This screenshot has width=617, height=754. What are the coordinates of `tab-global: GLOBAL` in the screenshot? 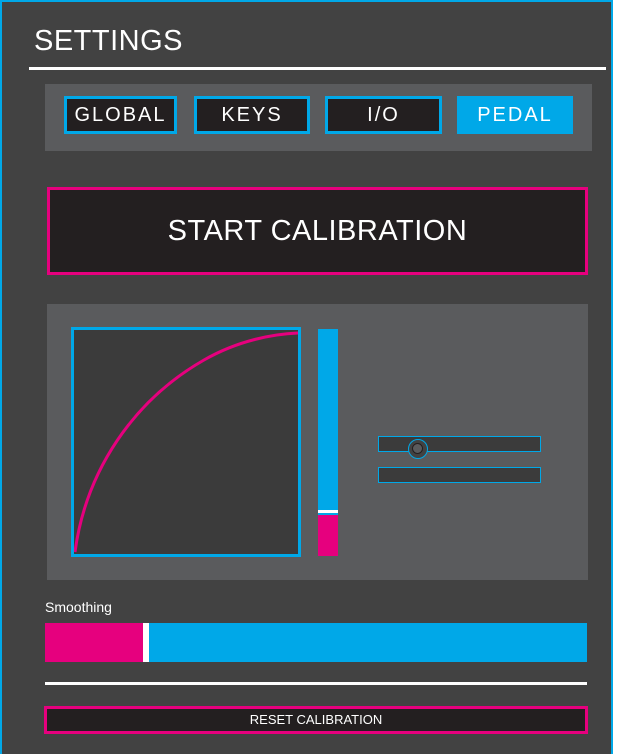 It's located at (120, 115).